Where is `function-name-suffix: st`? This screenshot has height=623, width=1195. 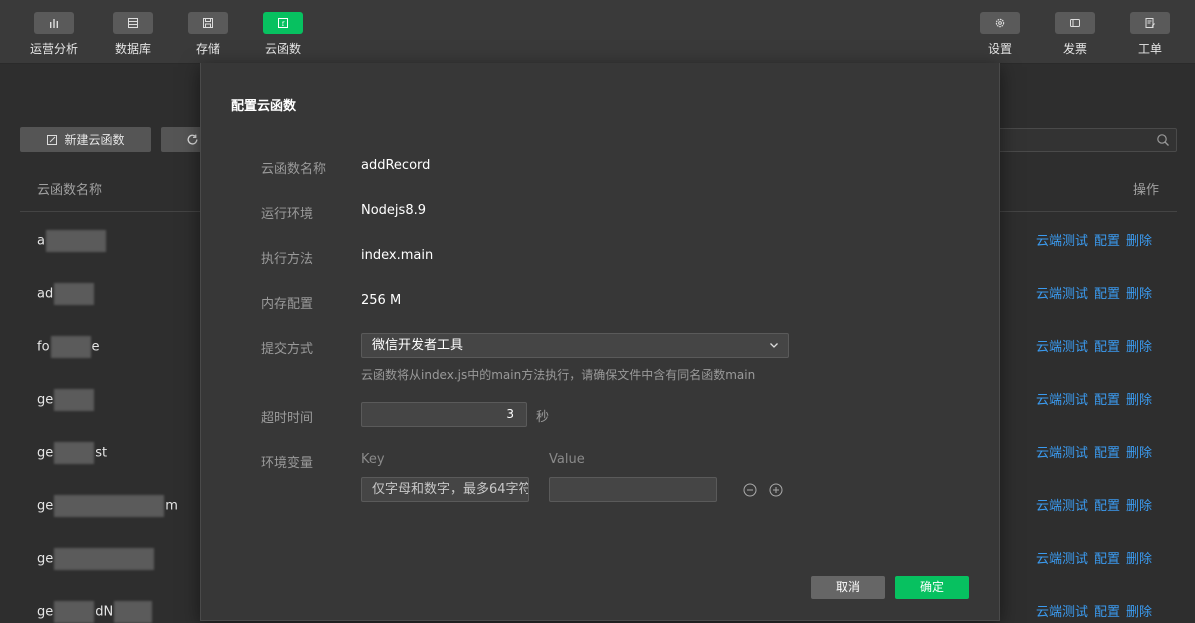 function-name-suffix: st is located at coordinates (101, 453).